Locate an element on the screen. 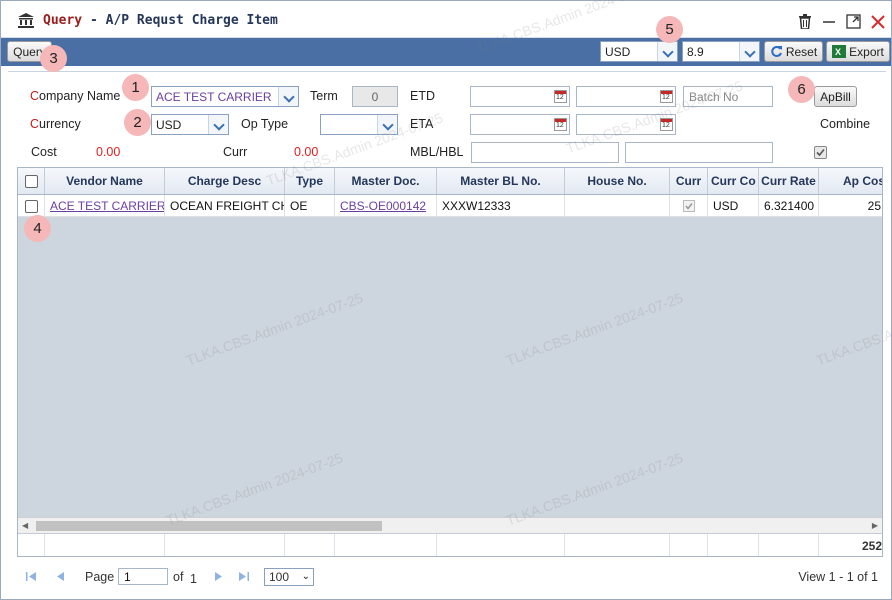 This screenshot has width=892, height=600. form-currency-value: USD is located at coordinates (169, 124).